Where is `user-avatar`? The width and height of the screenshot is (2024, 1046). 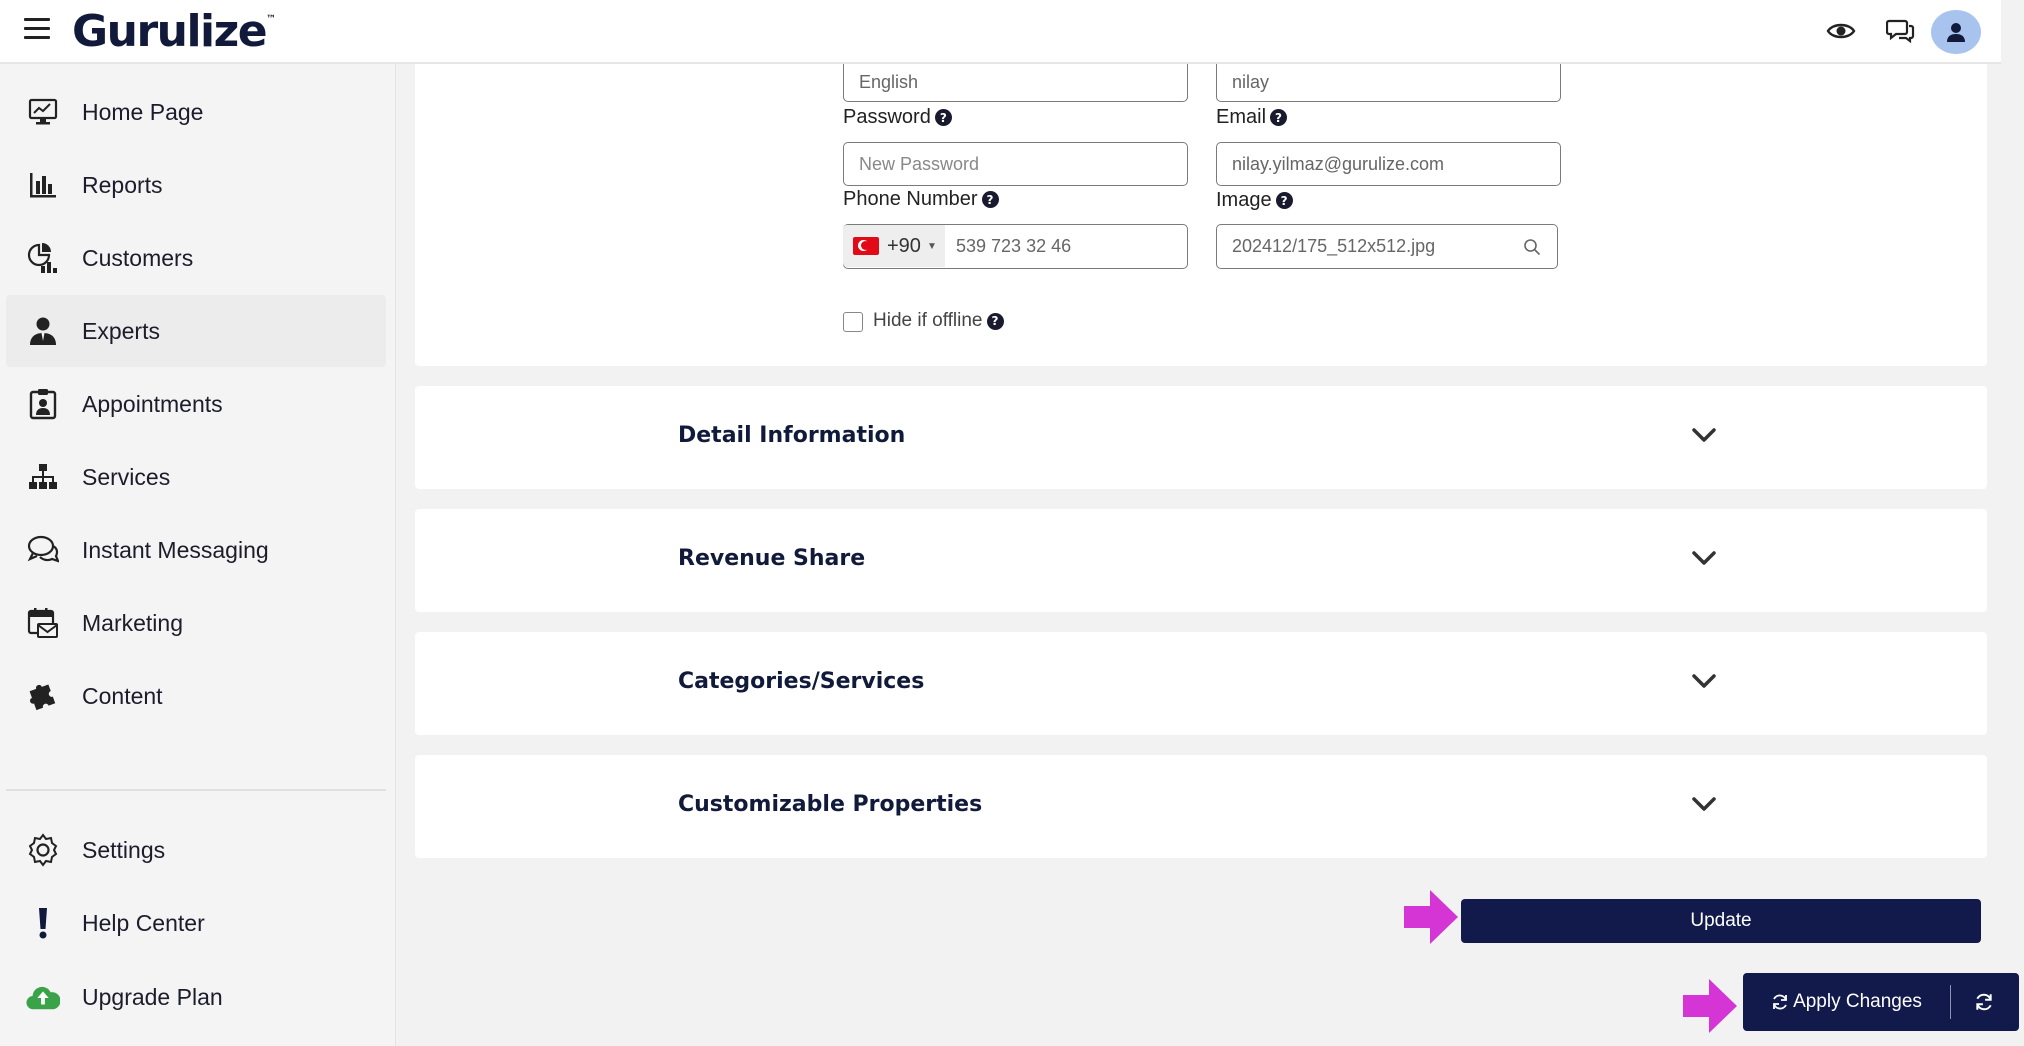 user-avatar is located at coordinates (1956, 32).